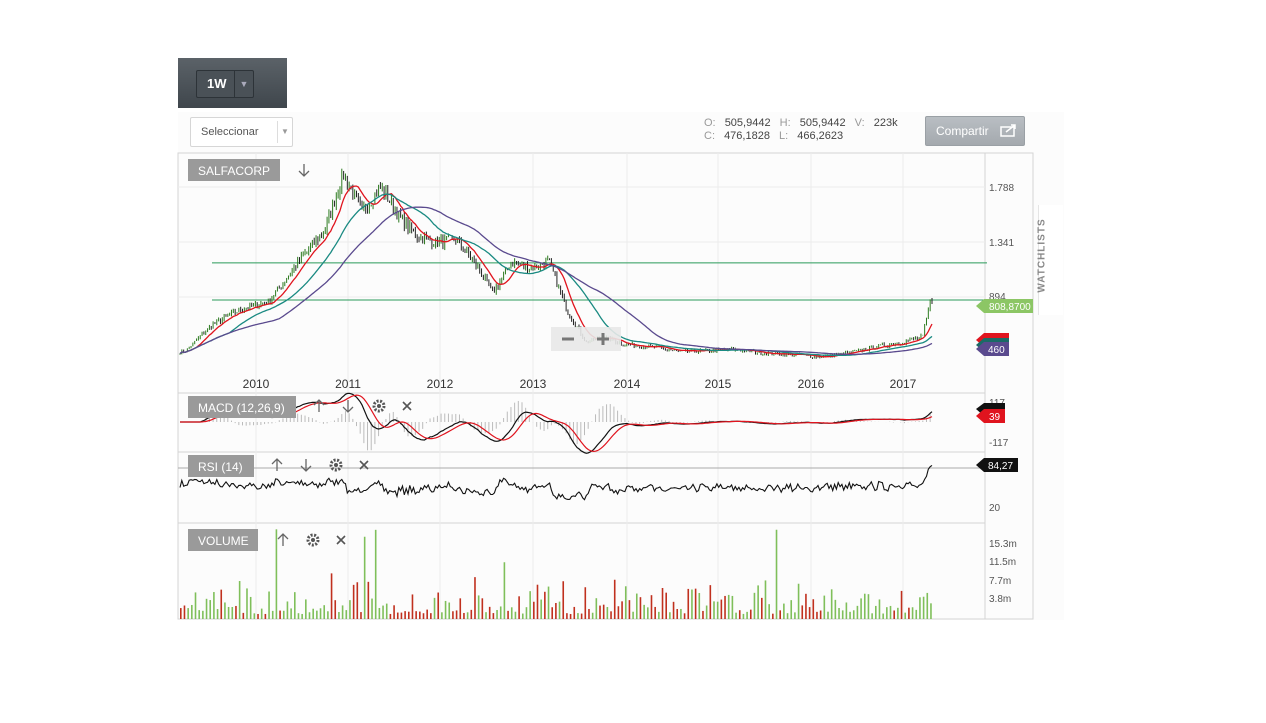 The image size is (1266, 723). What do you see at coordinates (822, 123) in the screenshot?
I see `high-value: 505,9442` at bounding box center [822, 123].